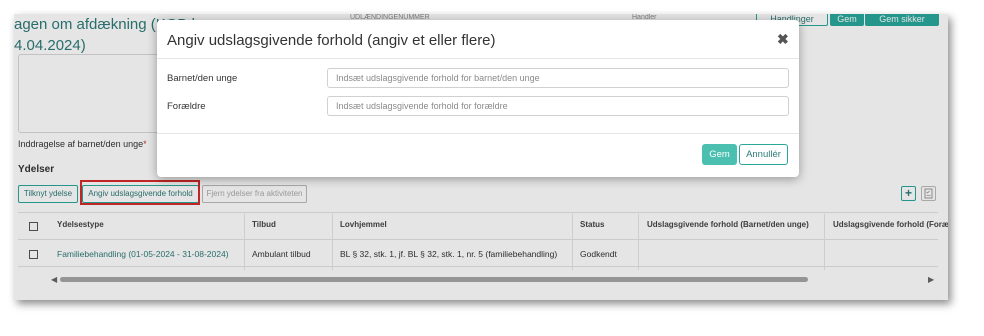 This screenshot has height=336, width=984. What do you see at coordinates (719, 154) in the screenshot?
I see `save-button: Gem` at bounding box center [719, 154].